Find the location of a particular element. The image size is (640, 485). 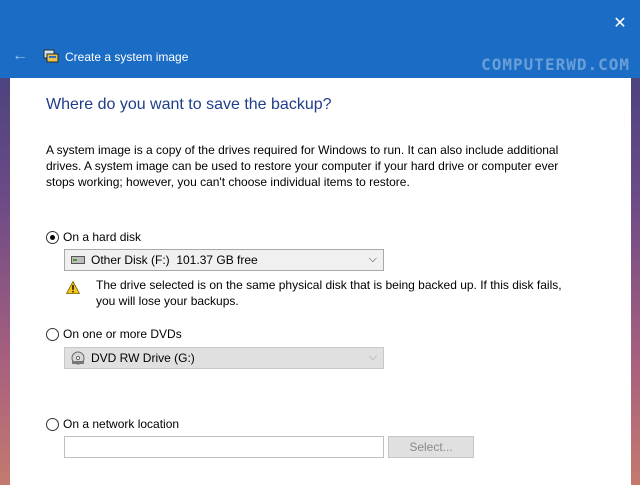

dvd-label: On one or more DVDs is located at coordinates (122, 334).